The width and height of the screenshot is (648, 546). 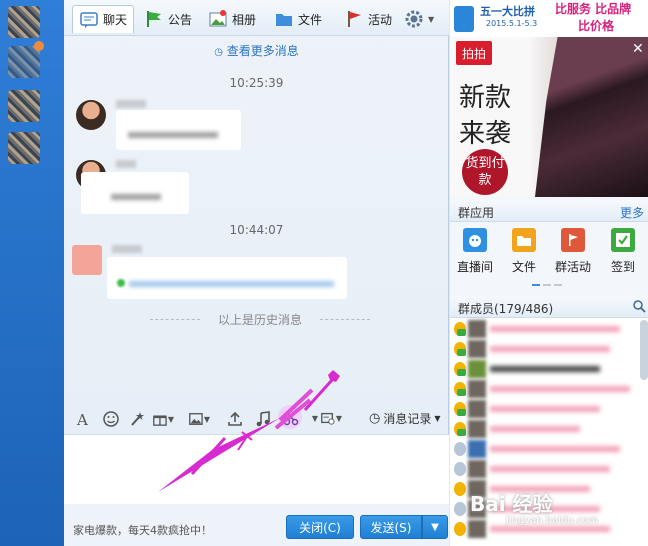 What do you see at coordinates (115, 20) in the screenshot?
I see `tab-label: 聊天` at bounding box center [115, 20].